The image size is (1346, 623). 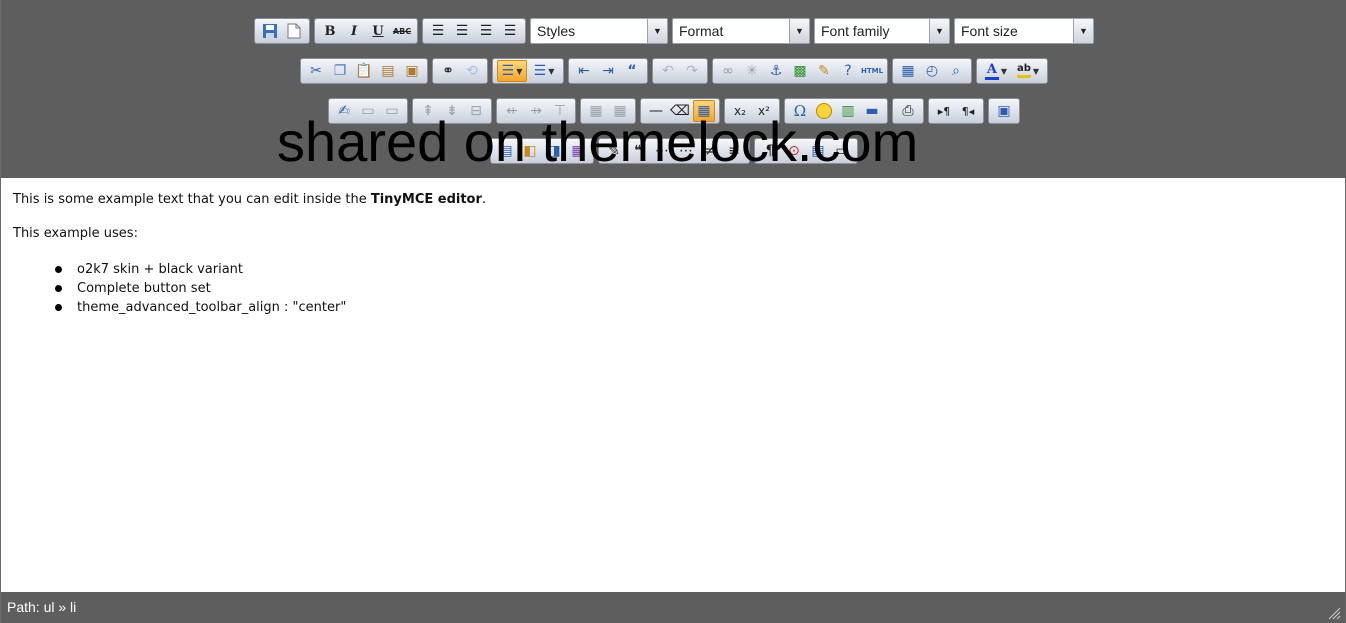 I want to click on bold-button: B, so click(x=330, y=31).